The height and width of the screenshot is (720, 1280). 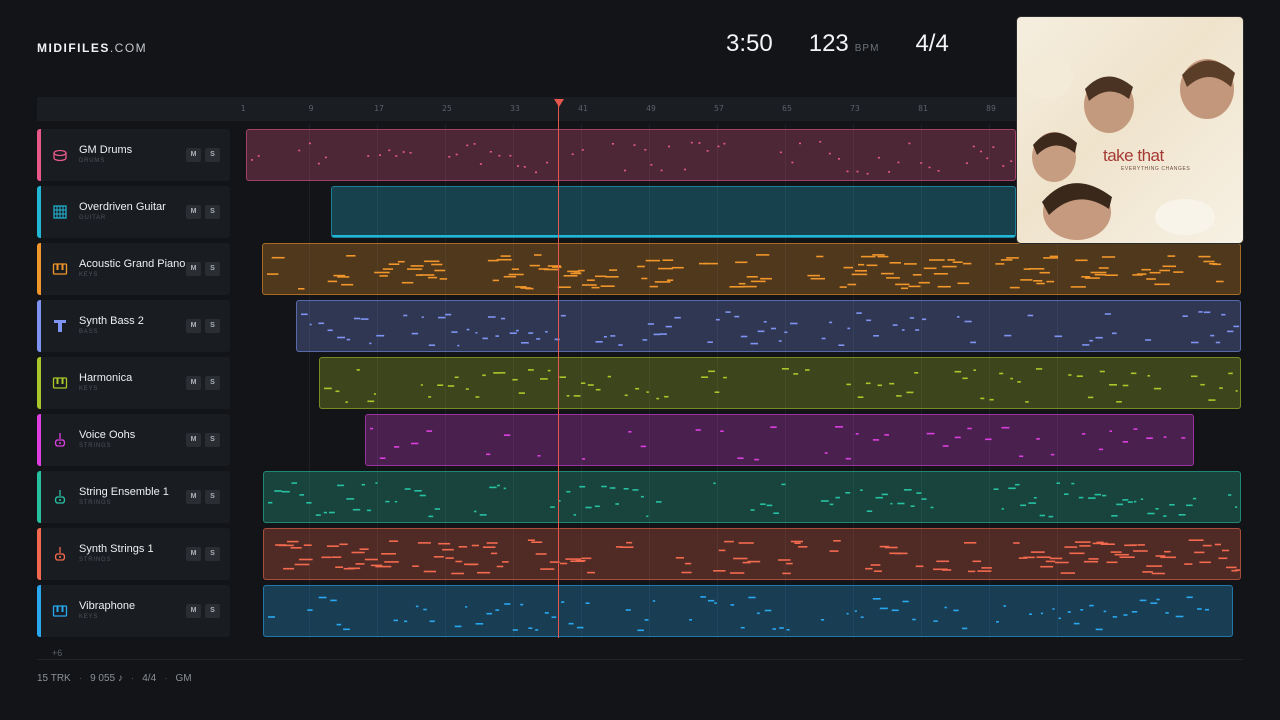 I want to click on ruler-tick-label: 1, so click(x=243, y=108).